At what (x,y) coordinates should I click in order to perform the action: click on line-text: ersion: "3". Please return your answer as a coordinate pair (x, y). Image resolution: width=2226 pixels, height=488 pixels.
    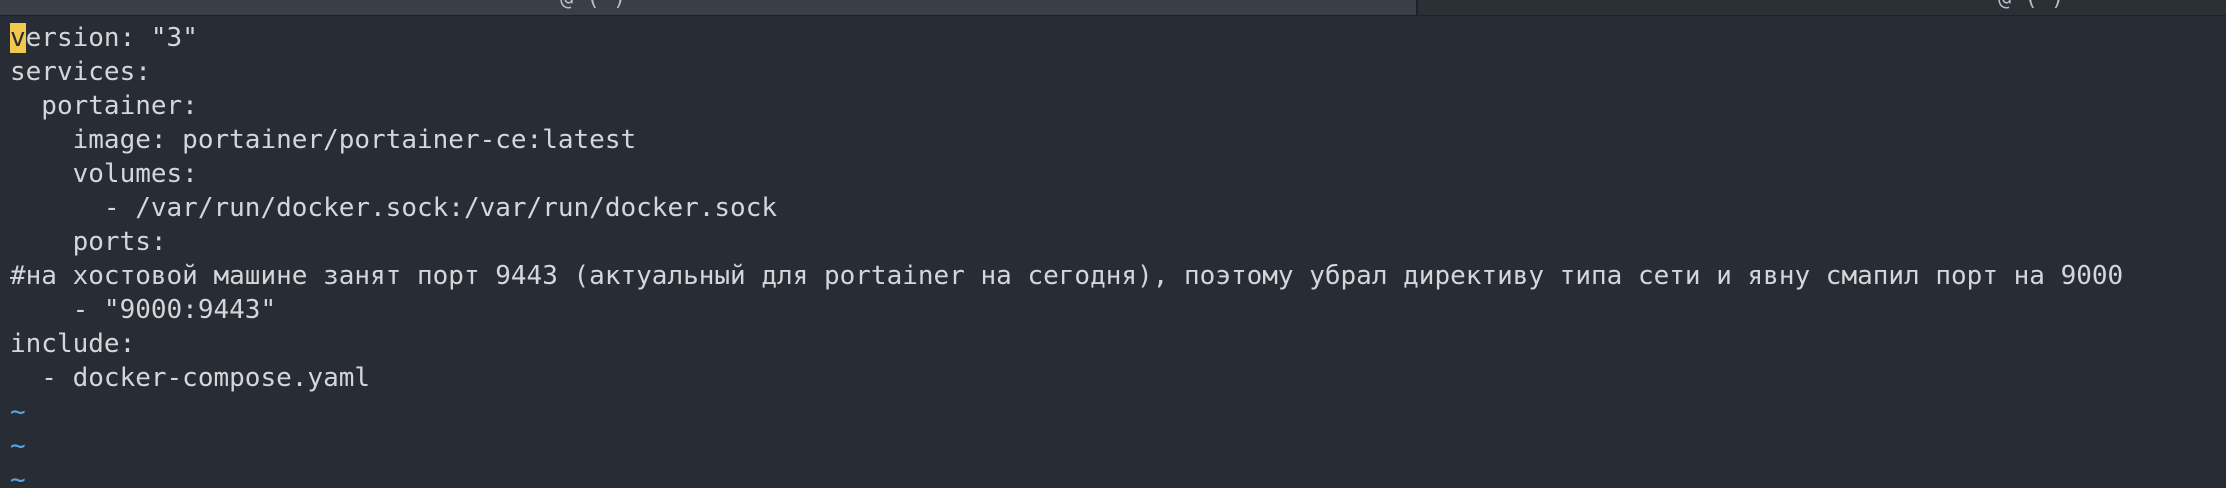
    Looking at the image, I should click on (111, 38).